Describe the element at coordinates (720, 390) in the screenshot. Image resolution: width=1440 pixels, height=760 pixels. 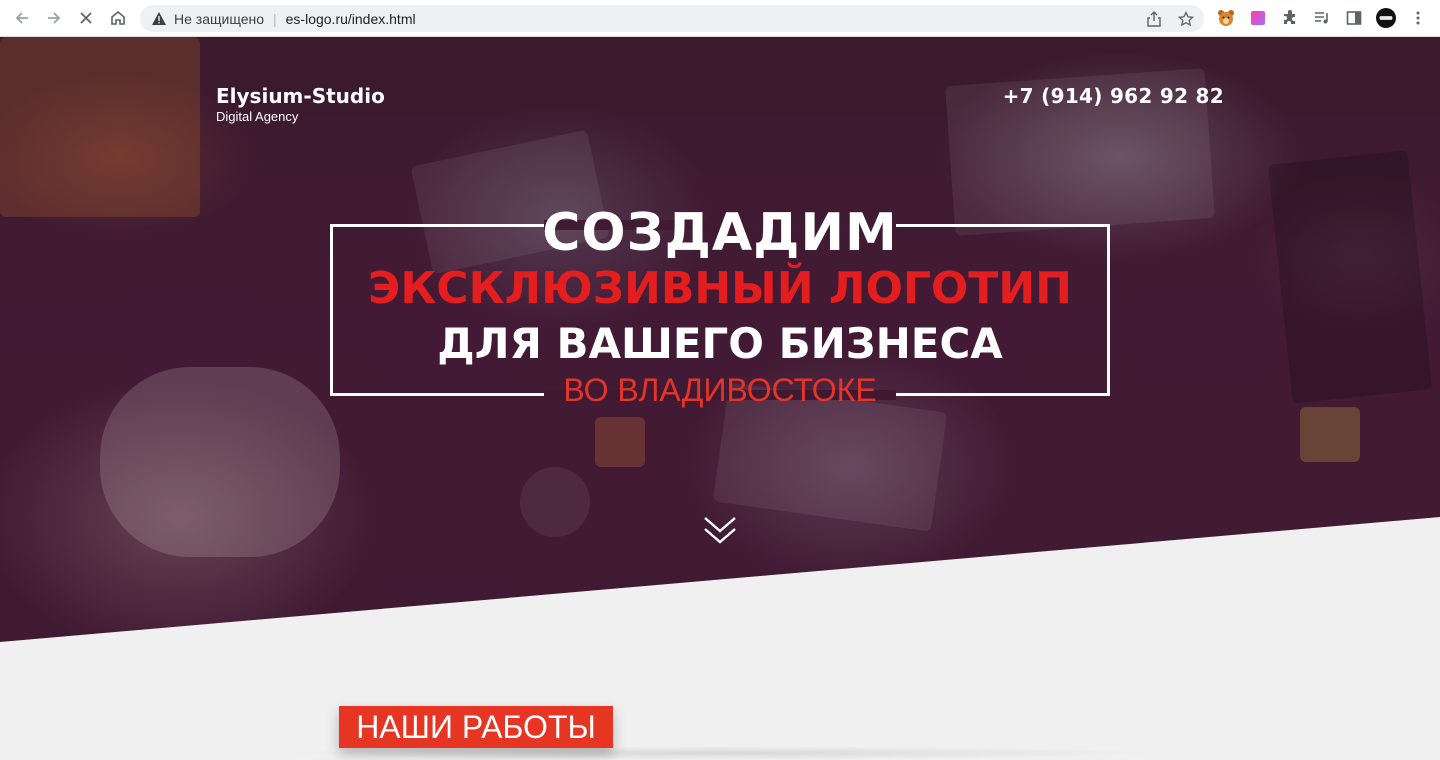
I see `headline-line-4: ВО ВЛАДИВОСТОКЕ` at that location.